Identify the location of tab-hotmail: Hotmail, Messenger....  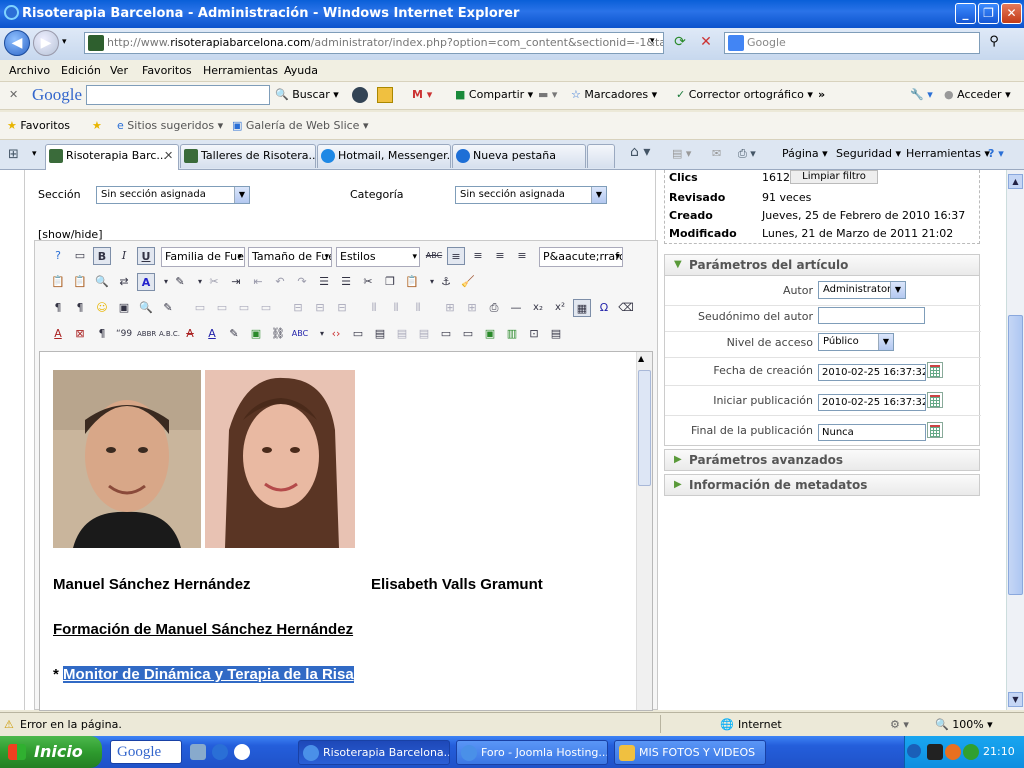
(384, 156).